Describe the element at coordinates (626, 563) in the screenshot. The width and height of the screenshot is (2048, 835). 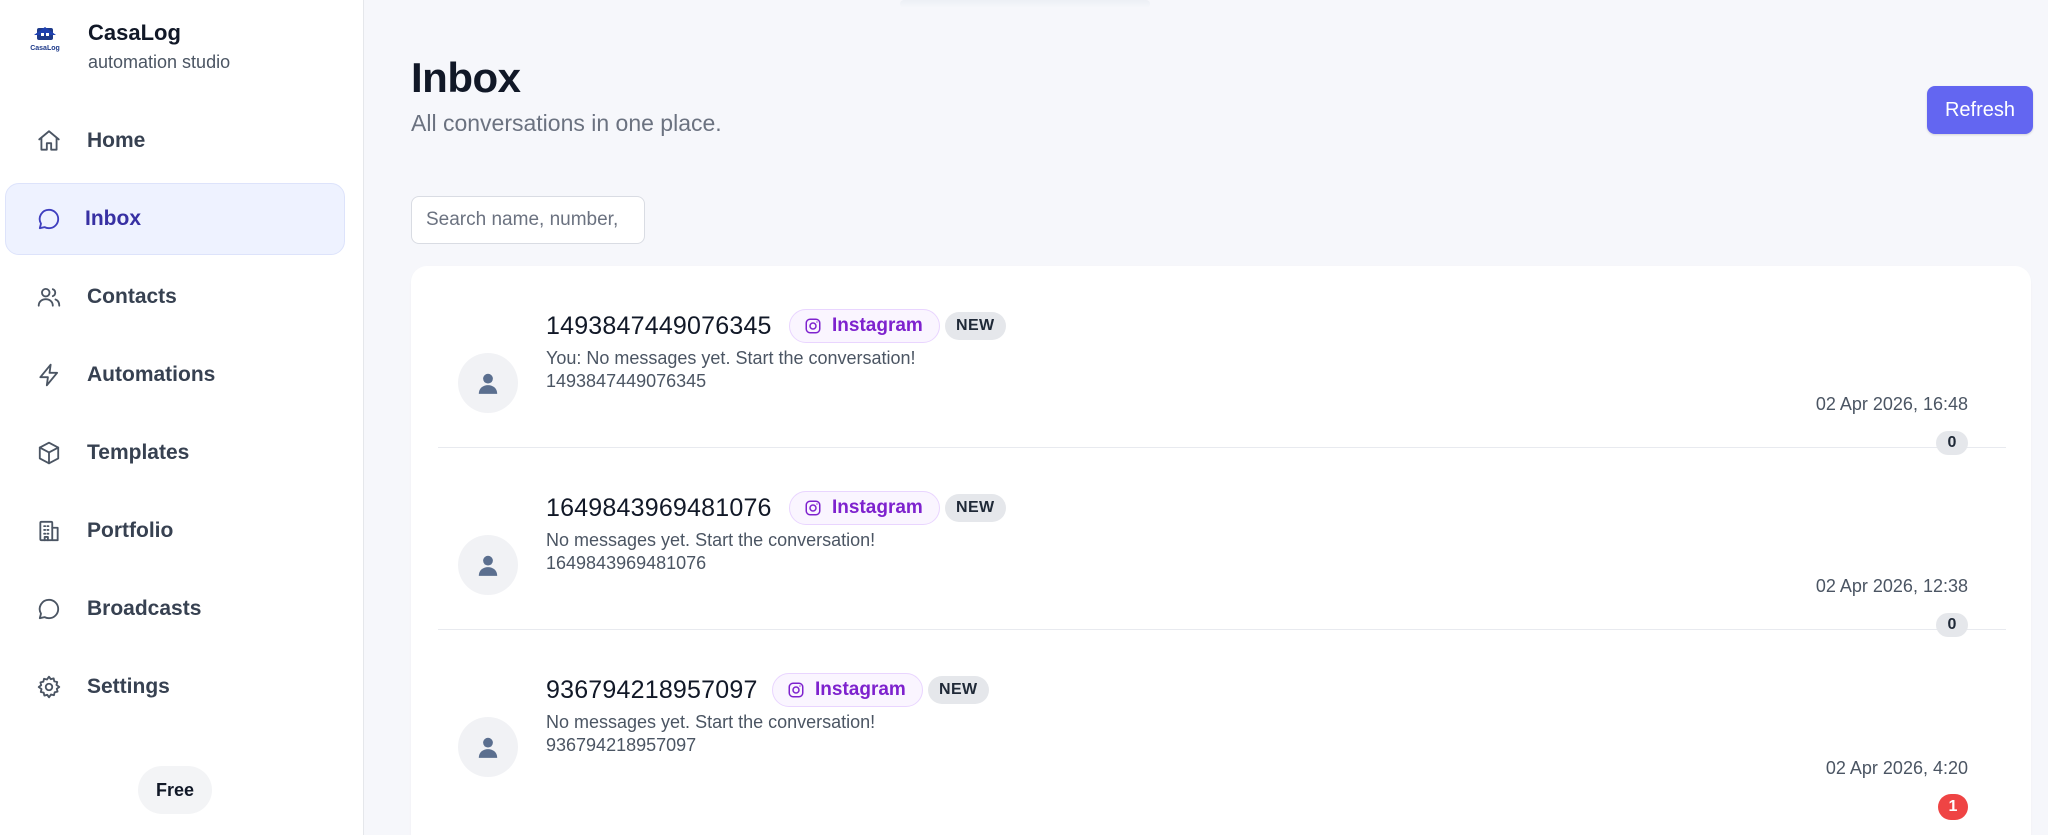
I see `contact-handle: 1649843969481076` at that location.